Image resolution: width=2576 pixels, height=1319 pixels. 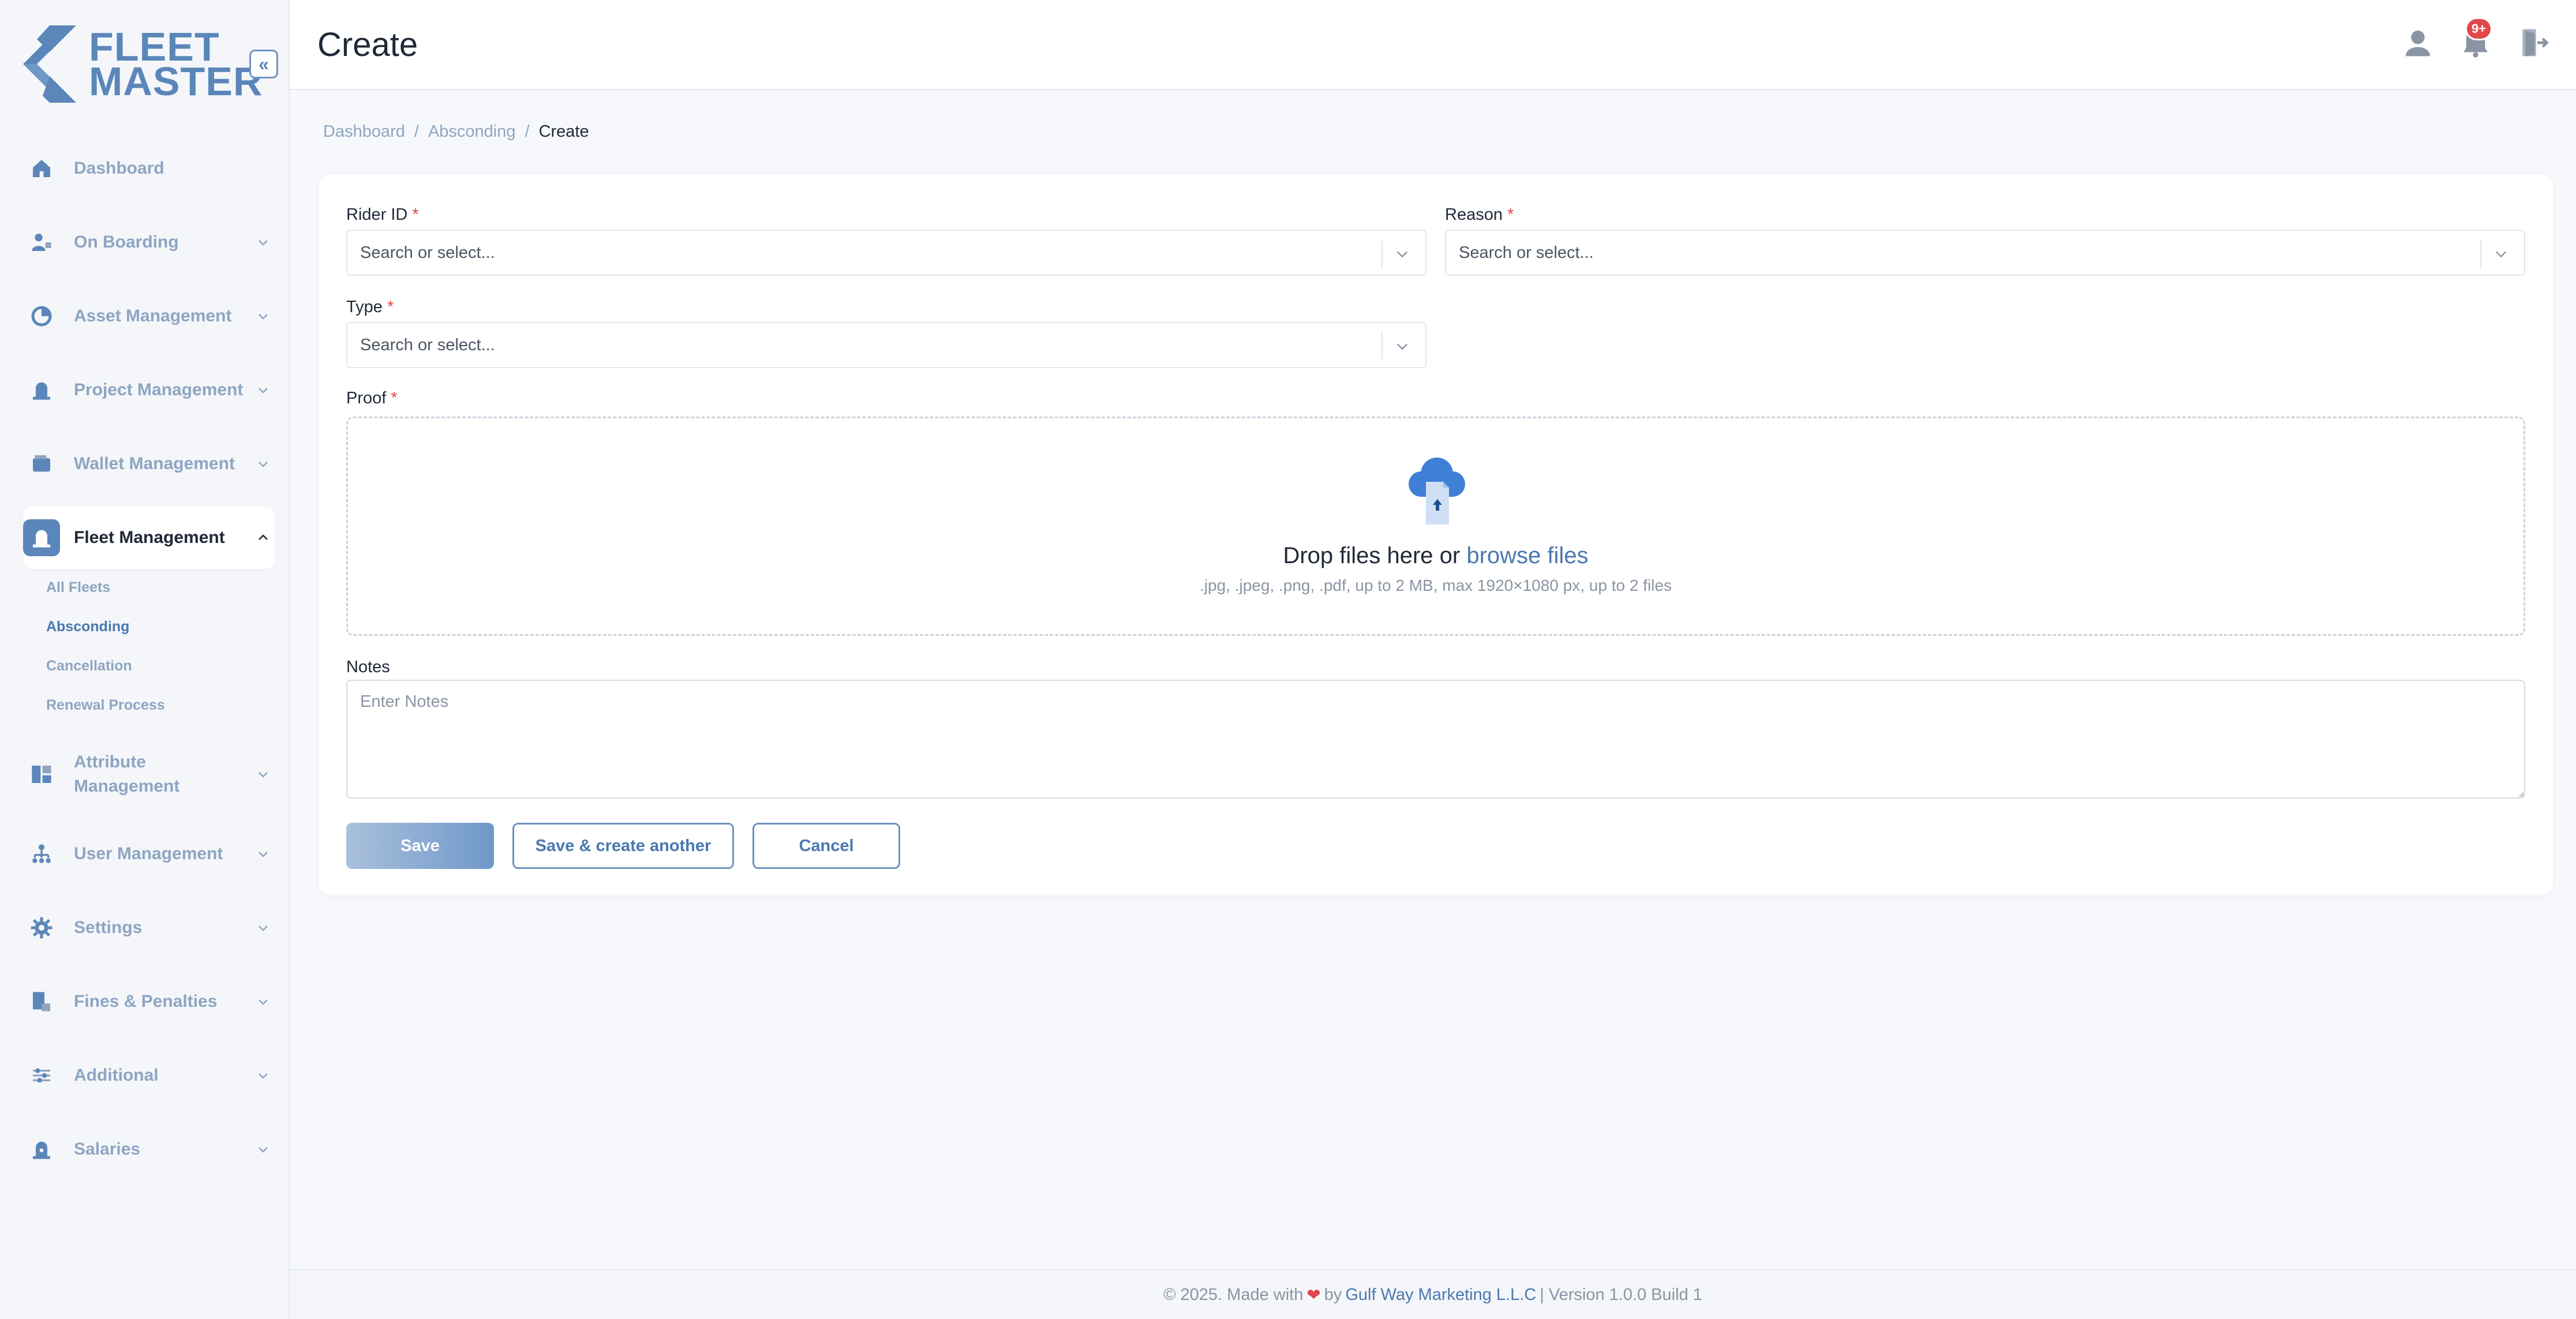 I want to click on home-icon, so click(x=41, y=168).